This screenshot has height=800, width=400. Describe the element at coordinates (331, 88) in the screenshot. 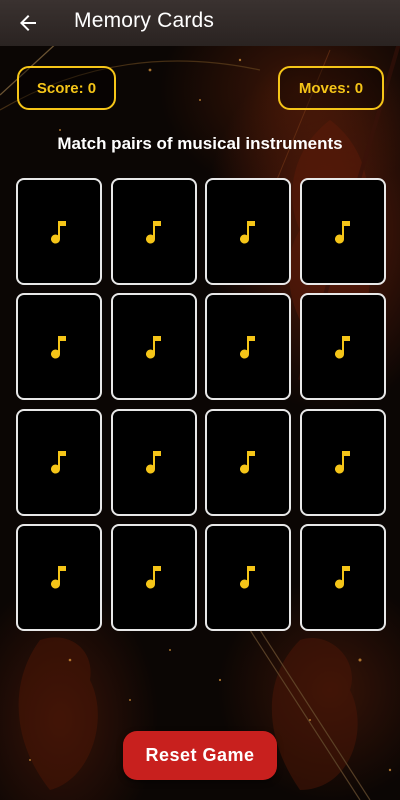

I see `moves-badge: Moves: 0` at that location.